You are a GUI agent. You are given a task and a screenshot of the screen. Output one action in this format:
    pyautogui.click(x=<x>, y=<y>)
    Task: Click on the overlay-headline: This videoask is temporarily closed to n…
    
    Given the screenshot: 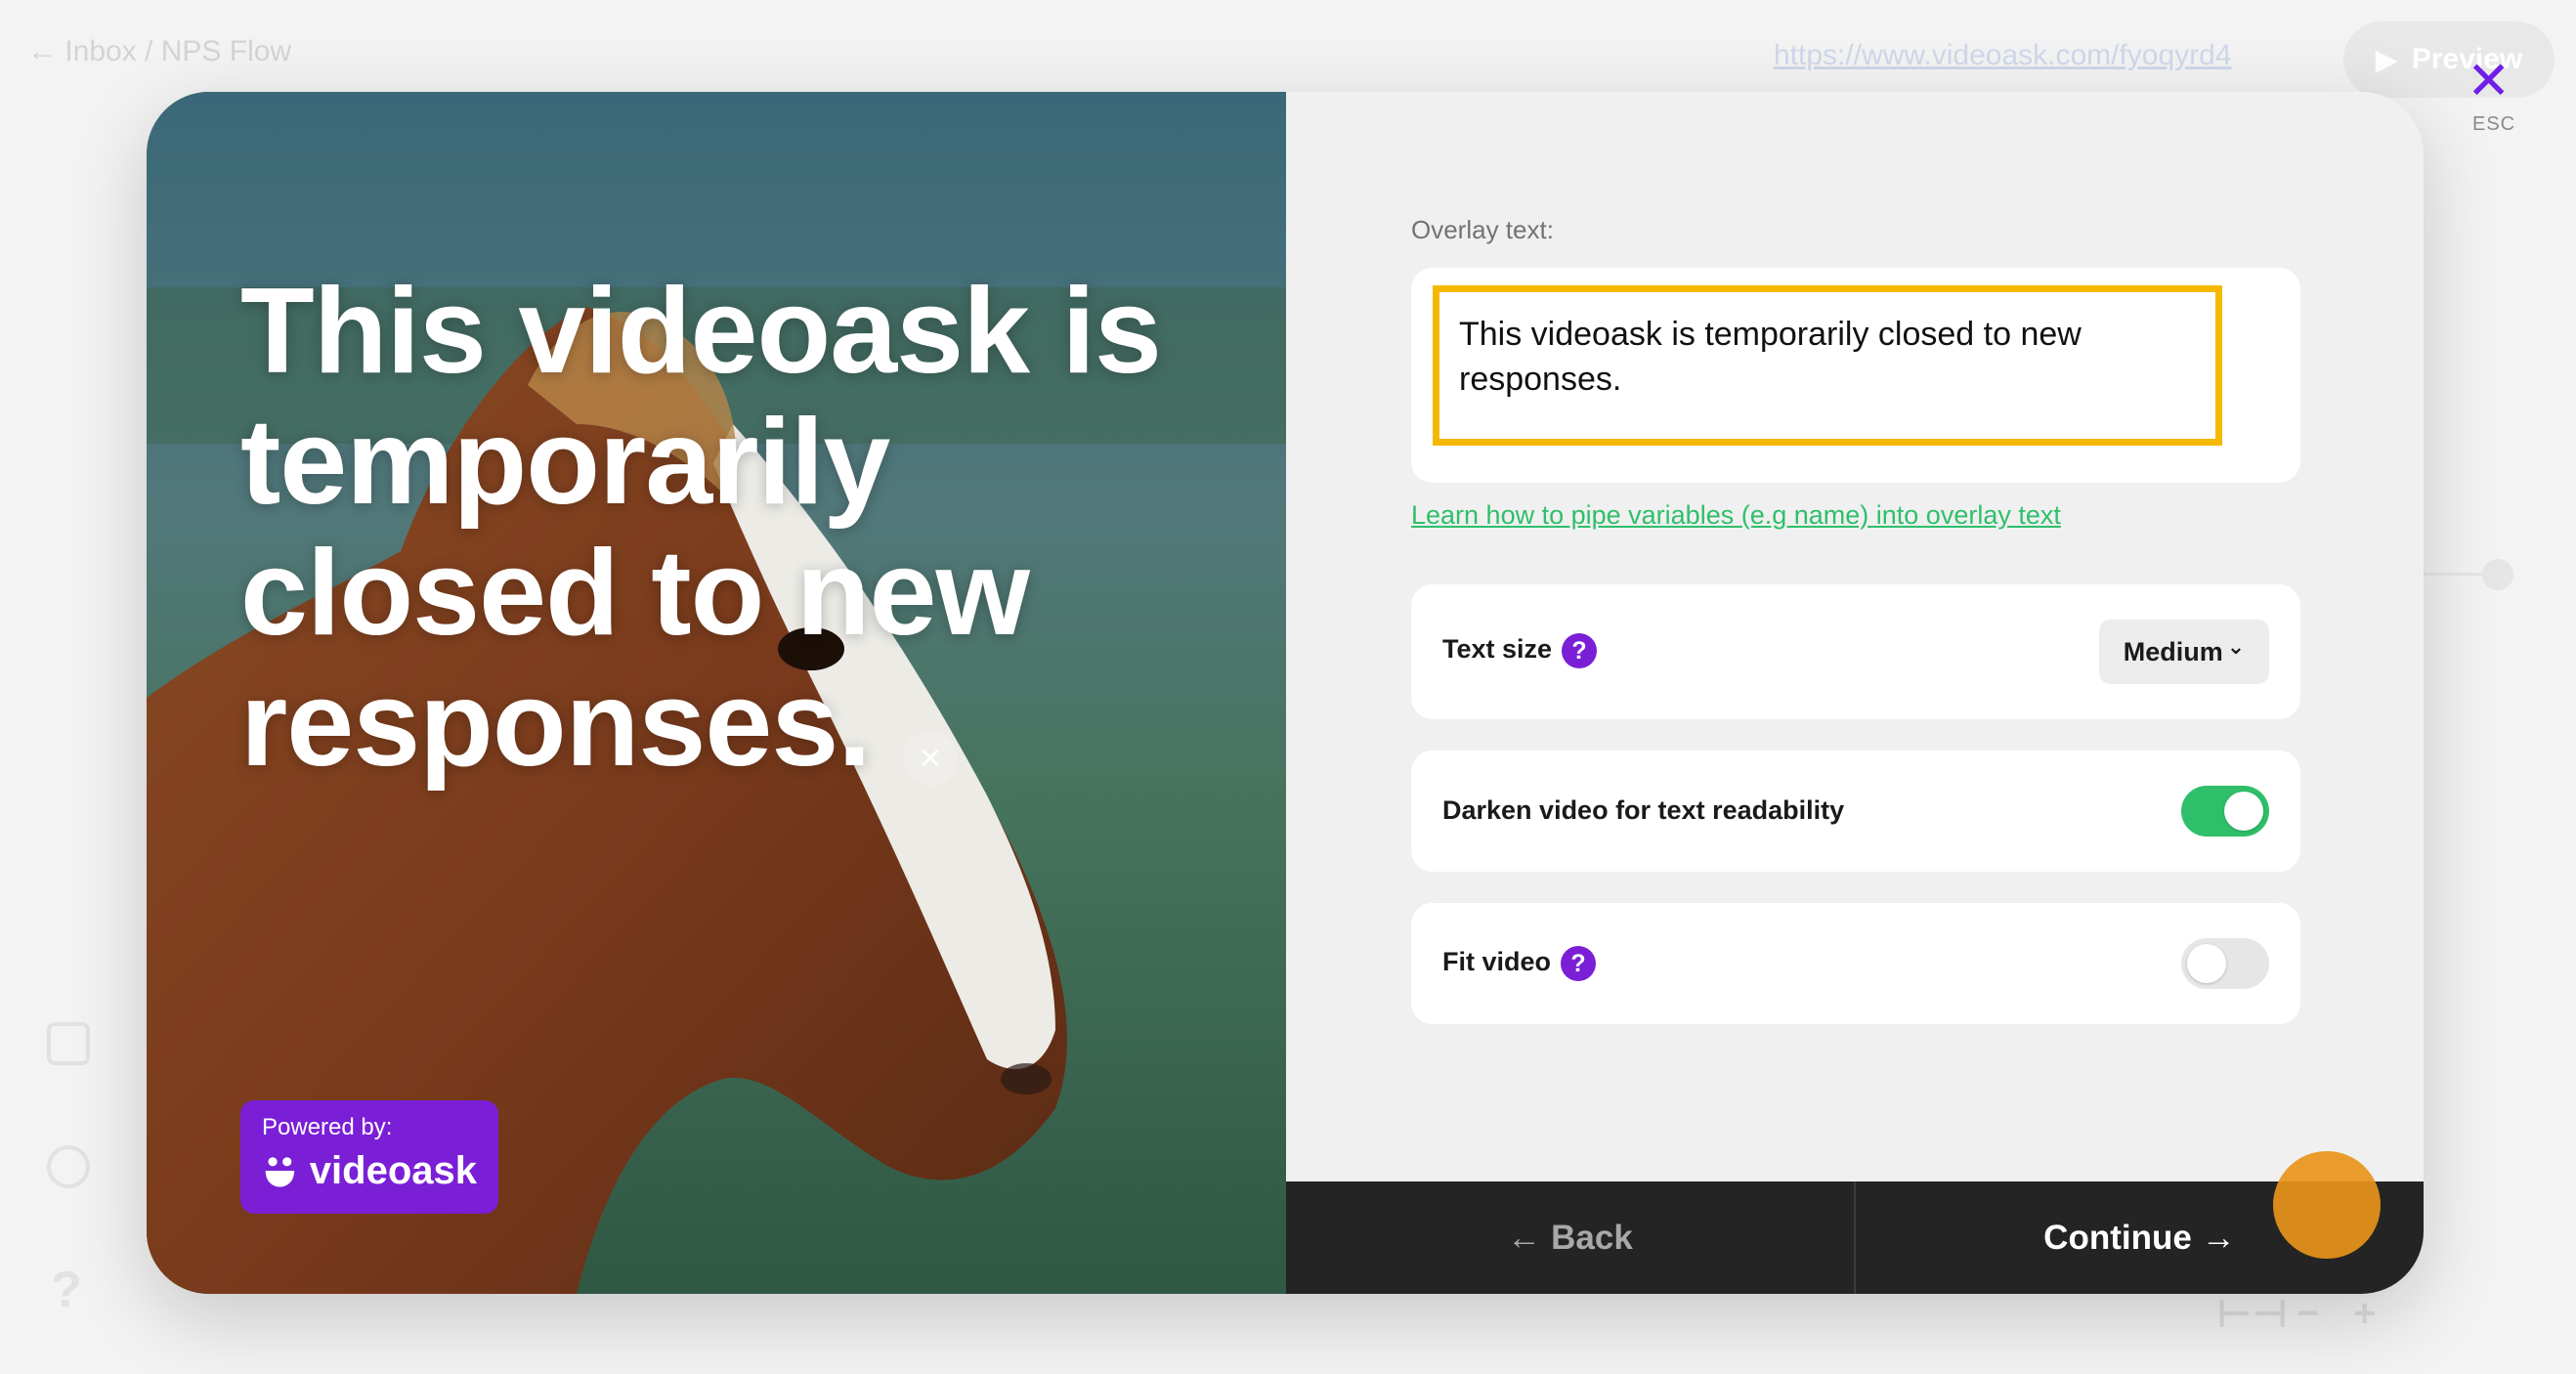 What is the action you would take?
    pyautogui.click(x=701, y=528)
    